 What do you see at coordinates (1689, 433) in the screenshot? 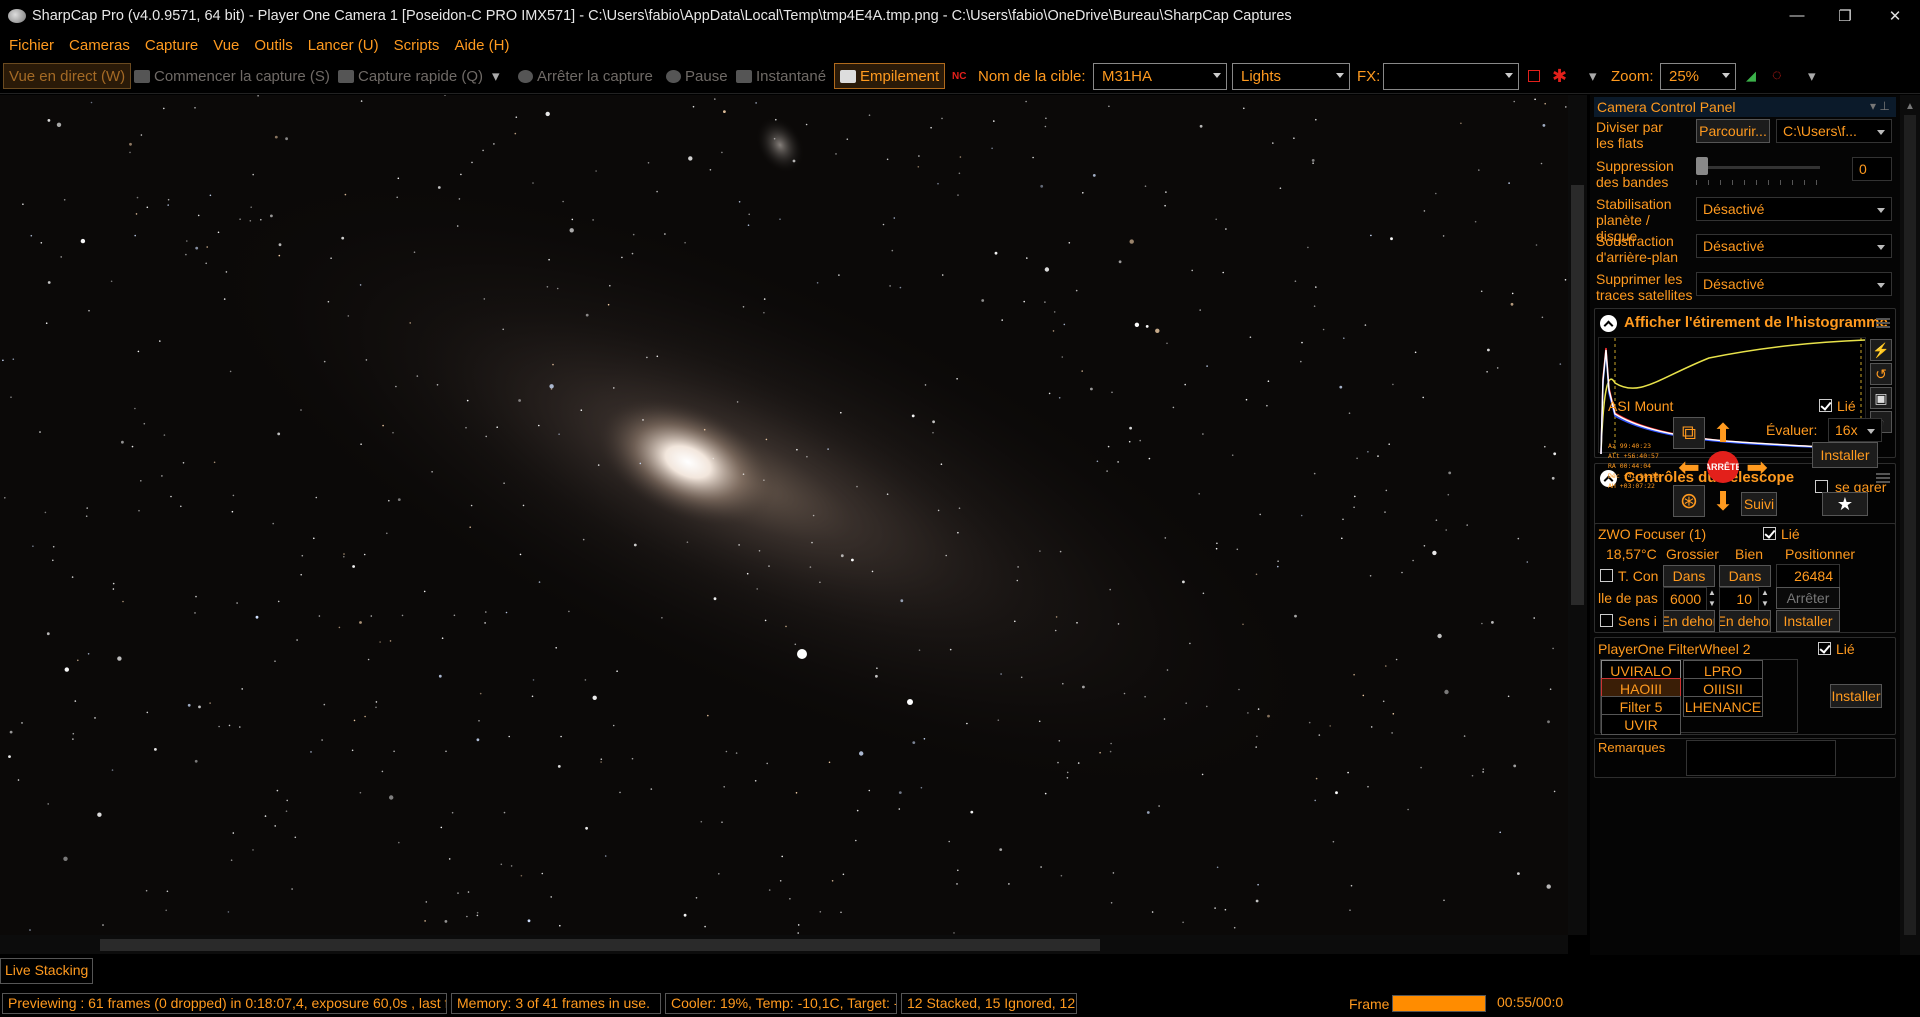
I see `goto-home-icon: ⧉` at bounding box center [1689, 433].